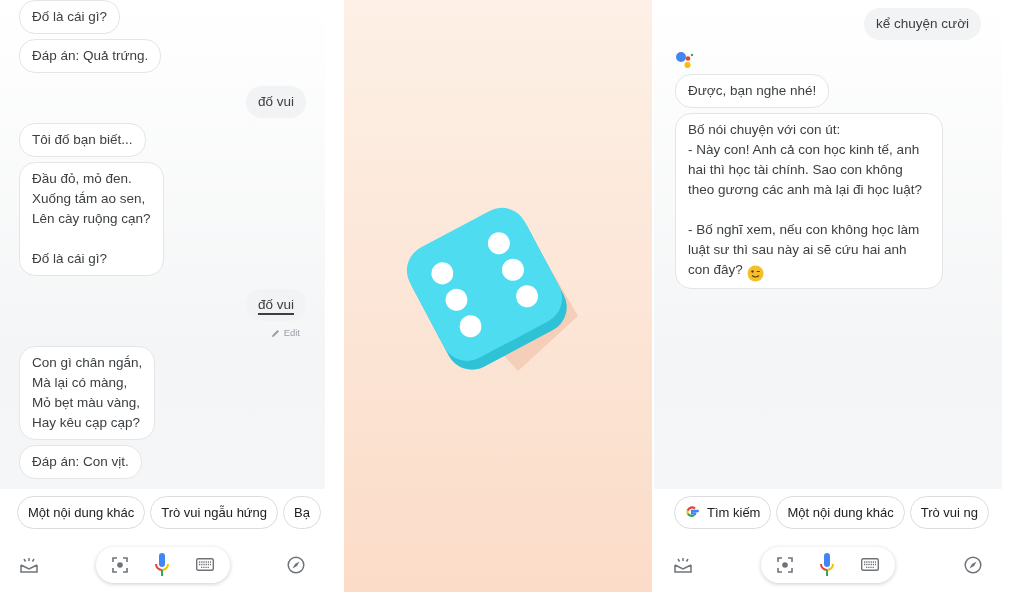 The height and width of the screenshot is (600, 1013). What do you see at coordinates (922, 24) in the screenshot?
I see `user-message: kể chuyện cười` at bounding box center [922, 24].